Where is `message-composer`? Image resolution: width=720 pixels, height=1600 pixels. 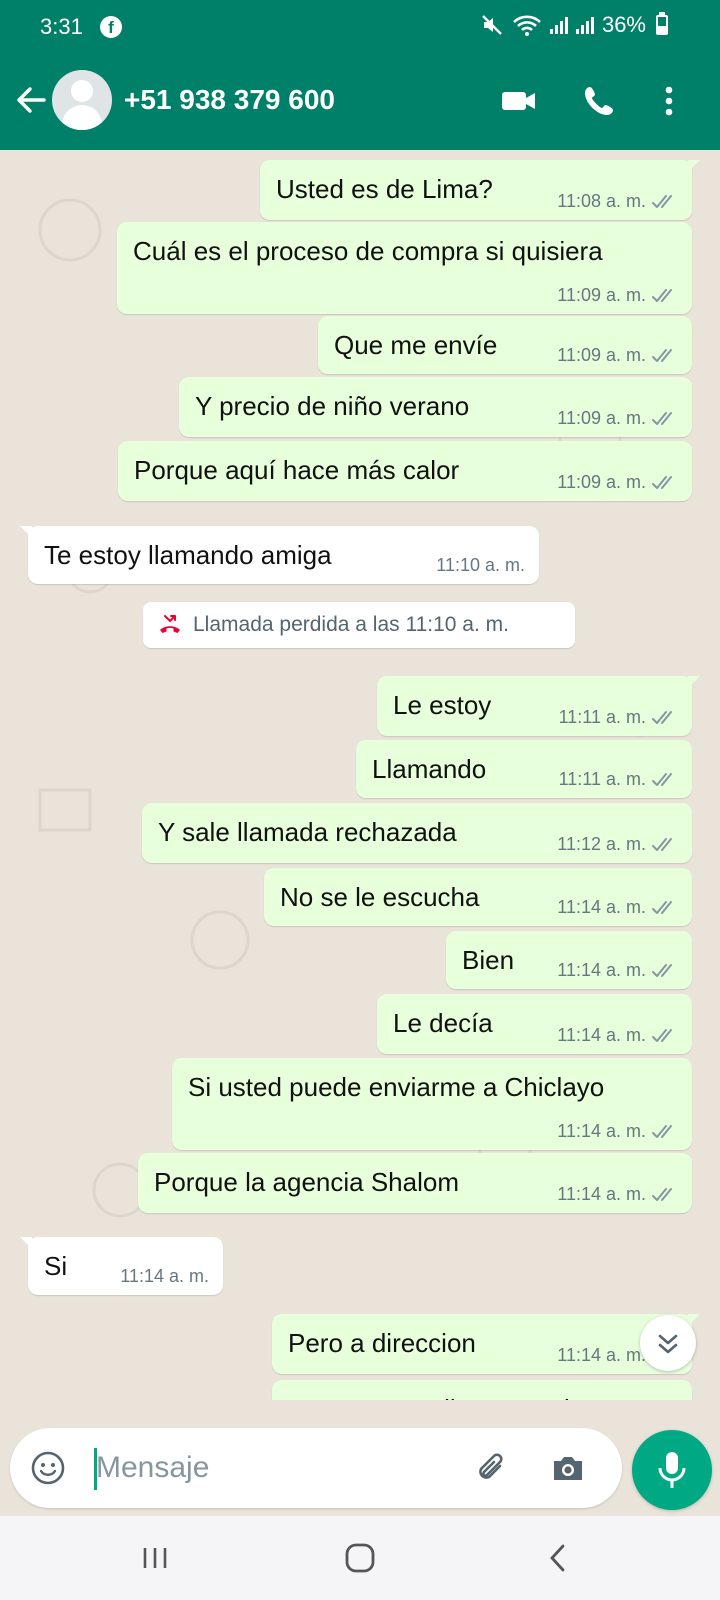
message-composer is located at coordinates (316, 1468).